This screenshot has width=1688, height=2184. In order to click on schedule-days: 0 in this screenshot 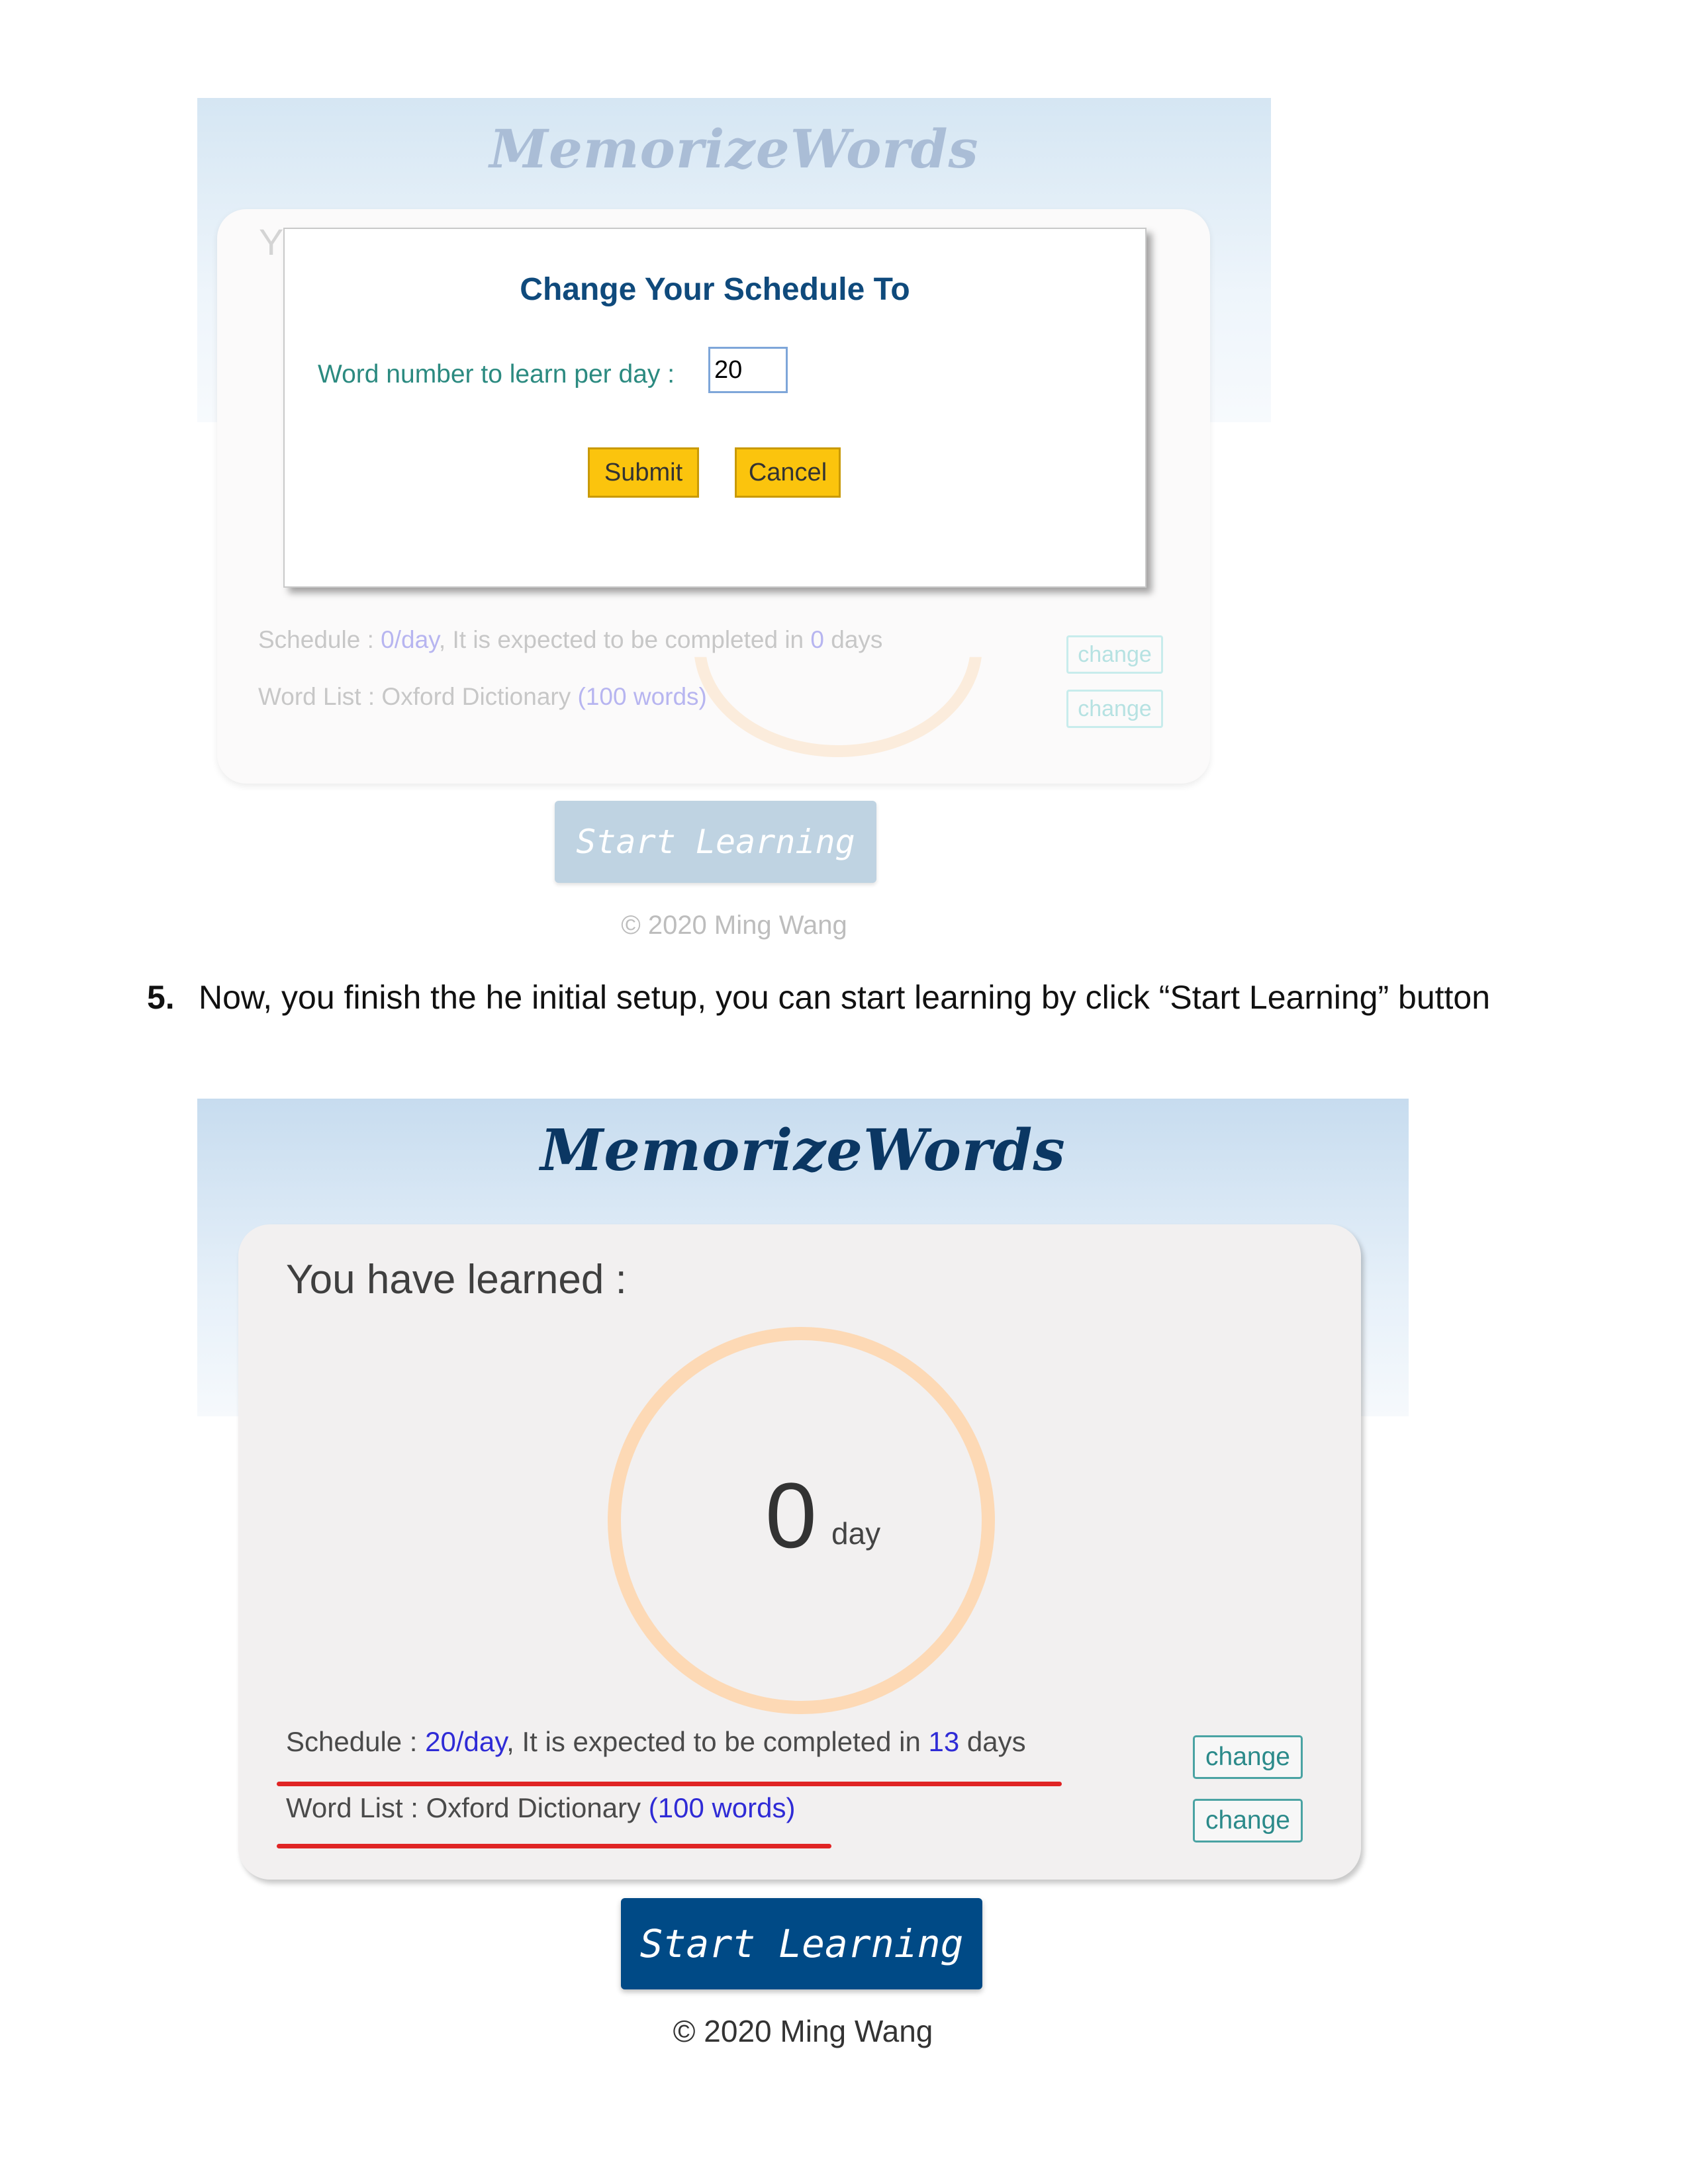, I will do `click(817, 639)`.